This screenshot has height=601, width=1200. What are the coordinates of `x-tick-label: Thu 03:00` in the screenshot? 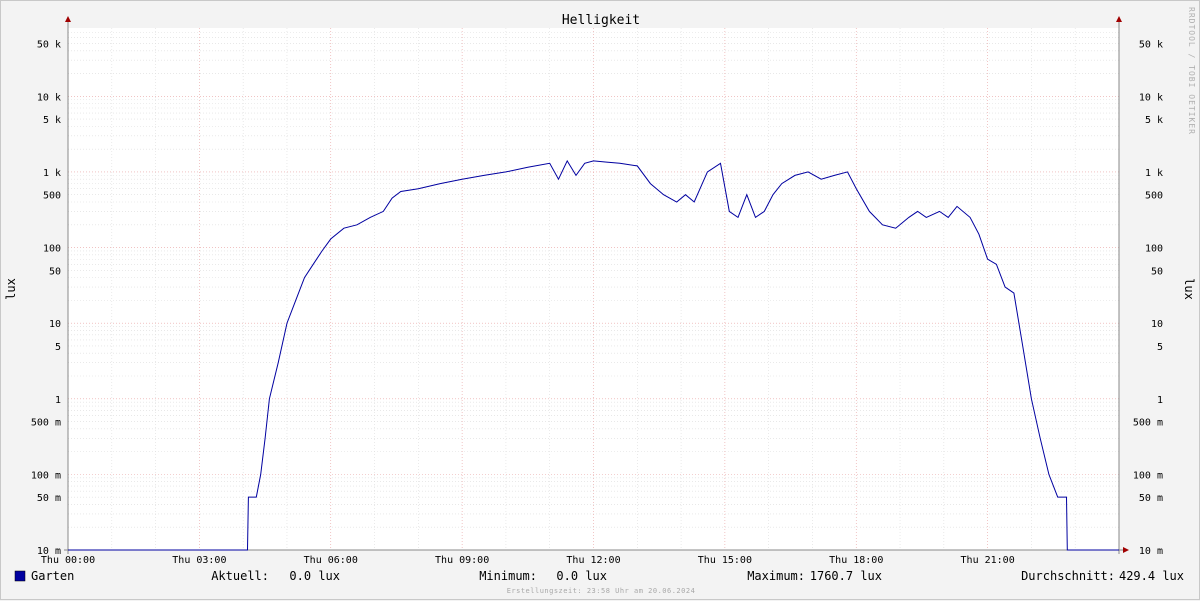 It's located at (199, 560).